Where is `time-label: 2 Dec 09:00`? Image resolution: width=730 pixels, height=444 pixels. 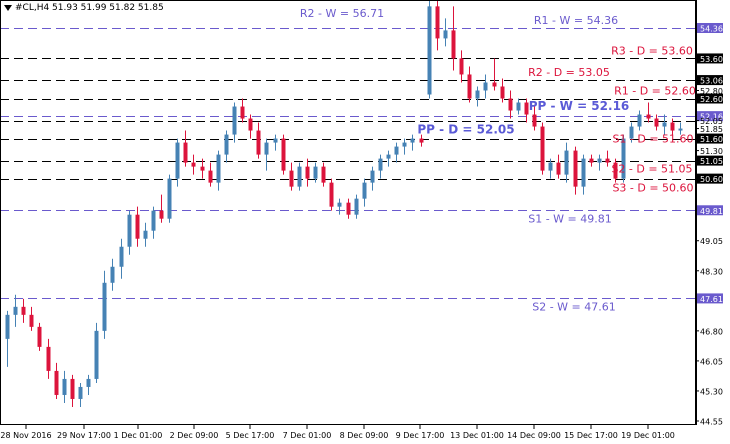 time-label: 2 Dec 09:00 is located at coordinates (194, 435).